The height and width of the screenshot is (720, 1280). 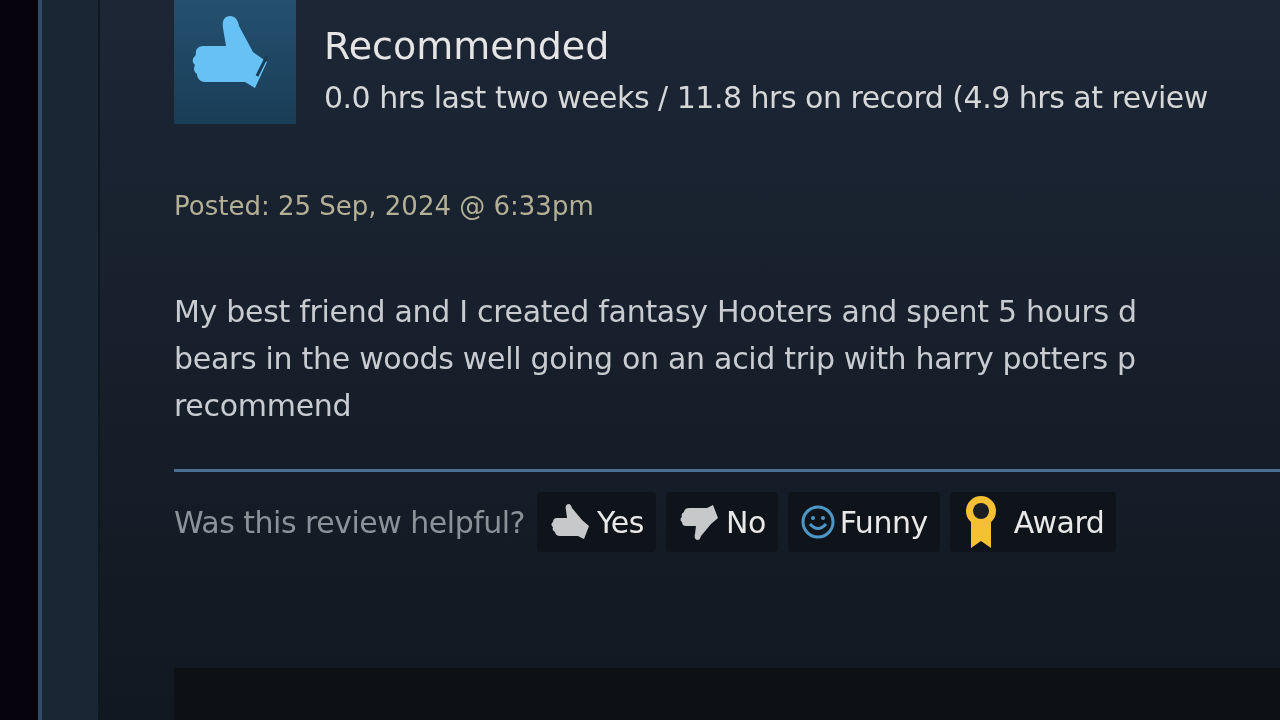 I want to click on posted-date: Posted: 25 Sep, 2024 @ 6:33pm, so click(x=384, y=206).